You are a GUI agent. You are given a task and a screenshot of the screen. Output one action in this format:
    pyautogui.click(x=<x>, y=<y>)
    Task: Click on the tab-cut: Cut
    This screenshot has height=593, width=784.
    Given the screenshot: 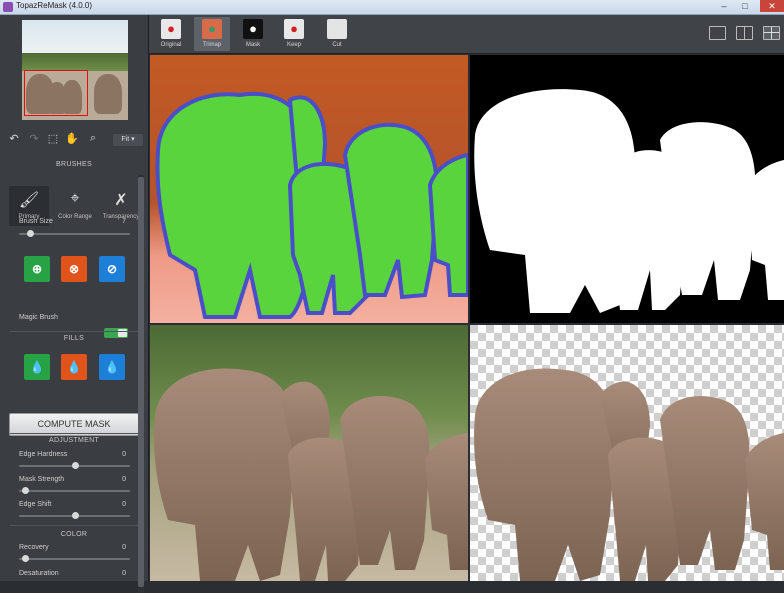 What is the action you would take?
    pyautogui.click(x=337, y=34)
    